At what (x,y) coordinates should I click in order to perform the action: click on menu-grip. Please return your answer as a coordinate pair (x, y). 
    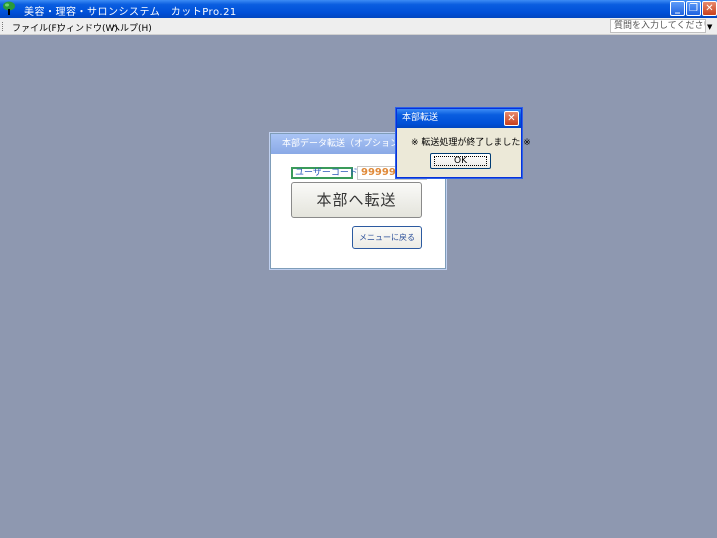
    Looking at the image, I should click on (3, 26).